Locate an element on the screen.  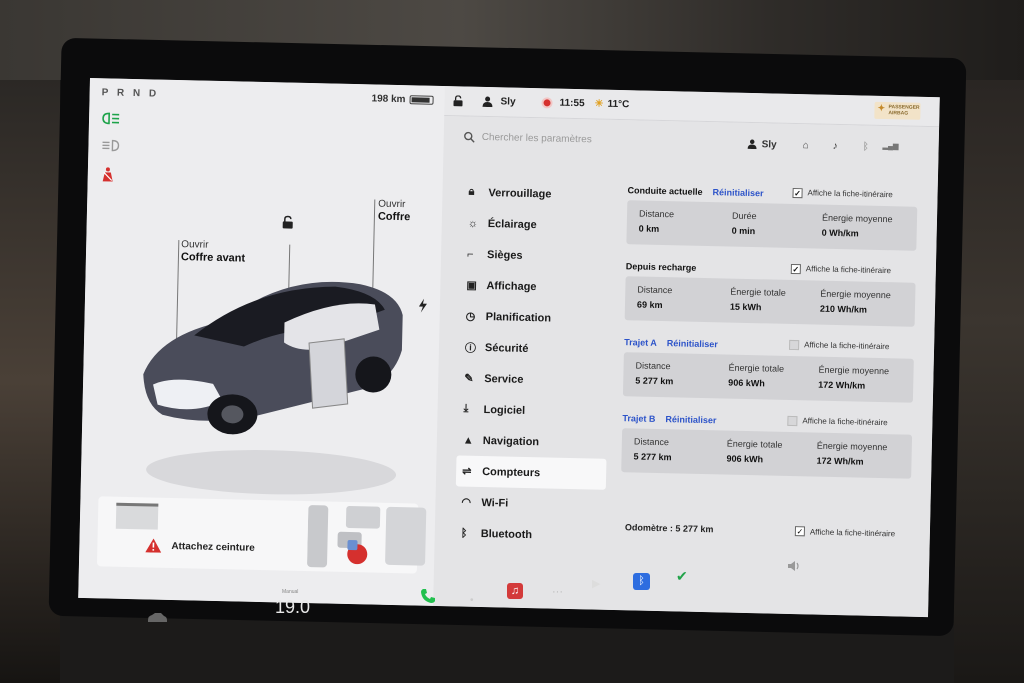
menu-item-label: Navigation is located at coordinates (511, 441).